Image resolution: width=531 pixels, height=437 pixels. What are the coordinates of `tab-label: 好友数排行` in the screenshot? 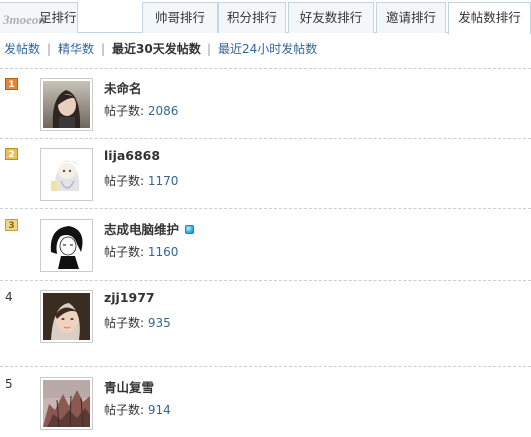 It's located at (331, 17).